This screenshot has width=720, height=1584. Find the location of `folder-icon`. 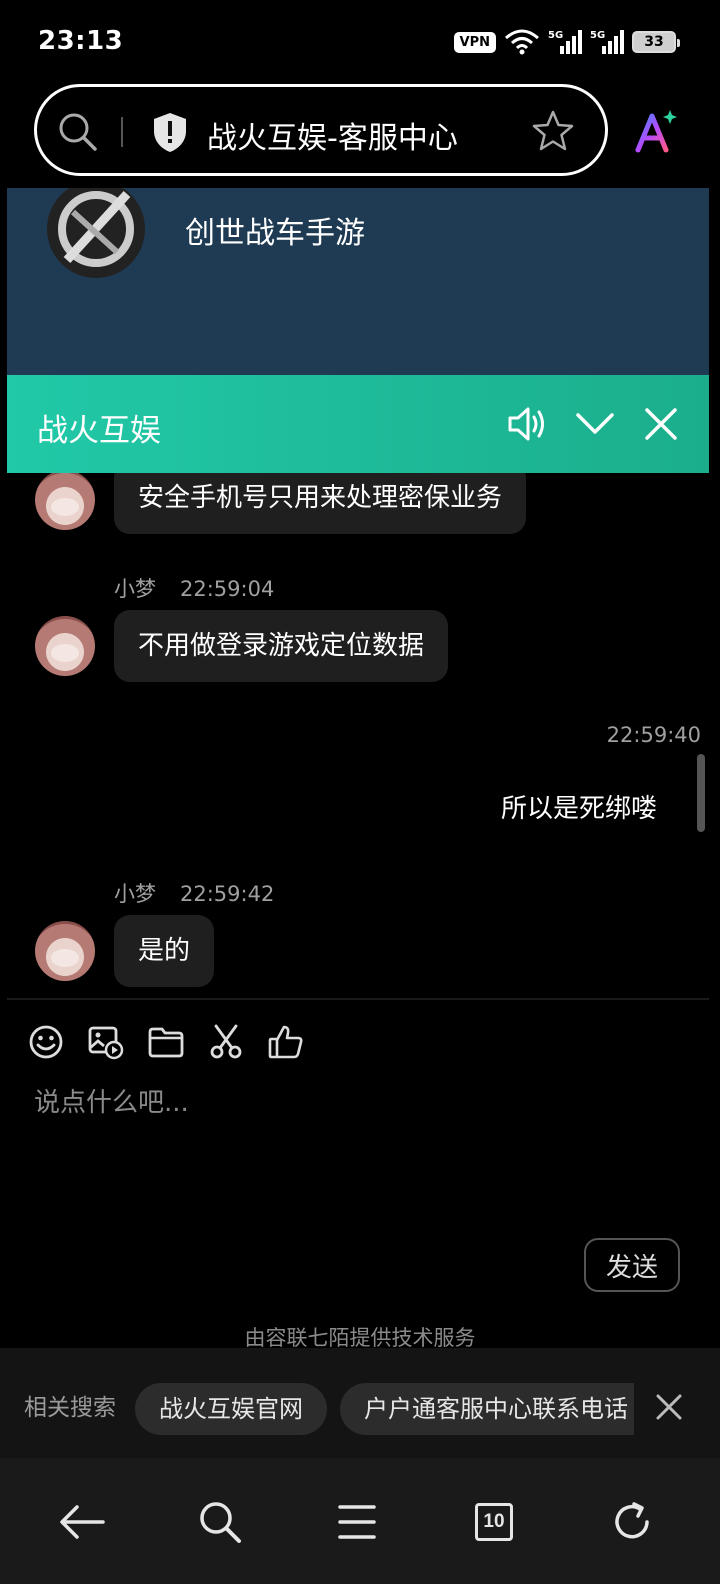

folder-icon is located at coordinates (166, 1042).